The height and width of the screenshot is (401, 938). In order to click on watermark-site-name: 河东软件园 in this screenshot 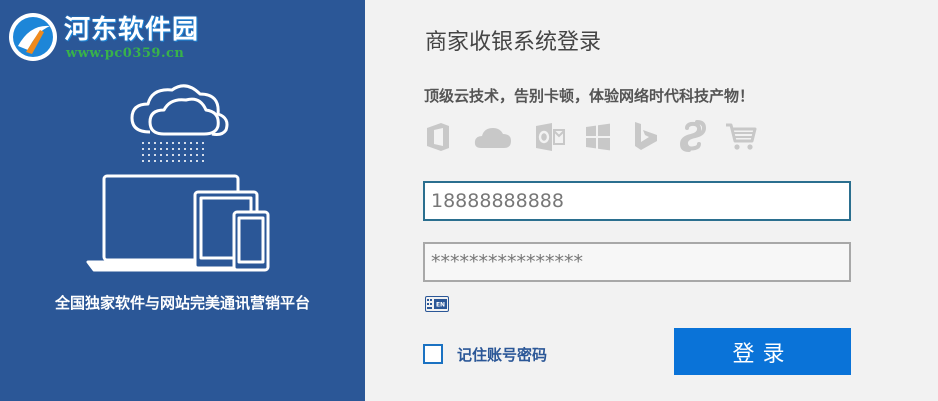, I will do `click(132, 30)`.